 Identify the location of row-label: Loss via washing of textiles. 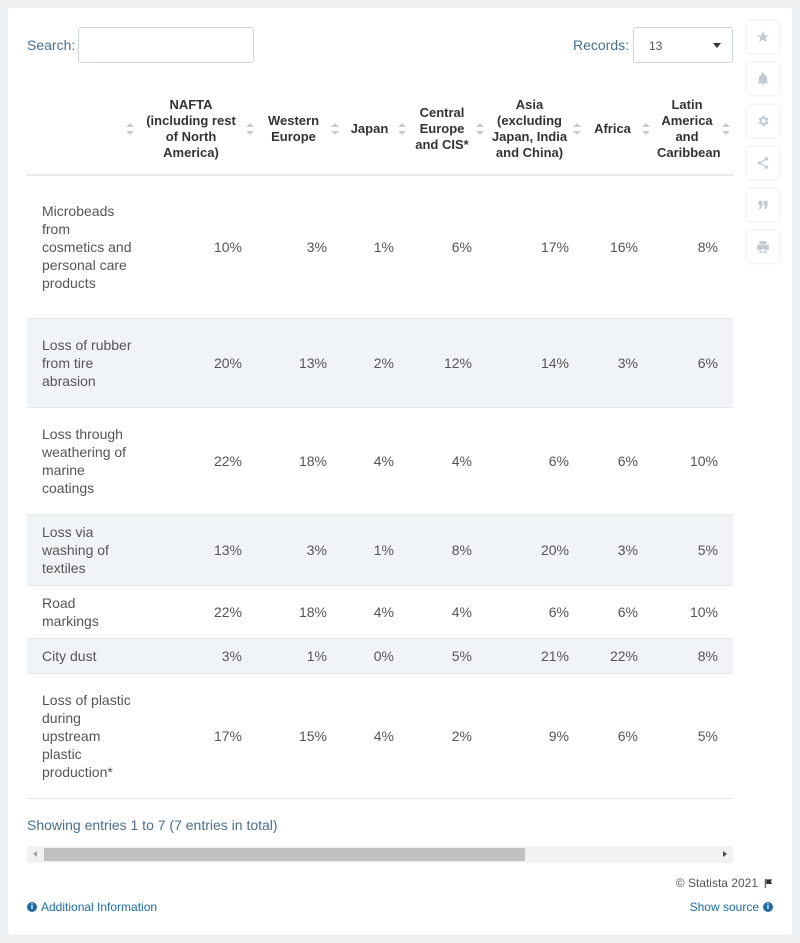
(82, 550).